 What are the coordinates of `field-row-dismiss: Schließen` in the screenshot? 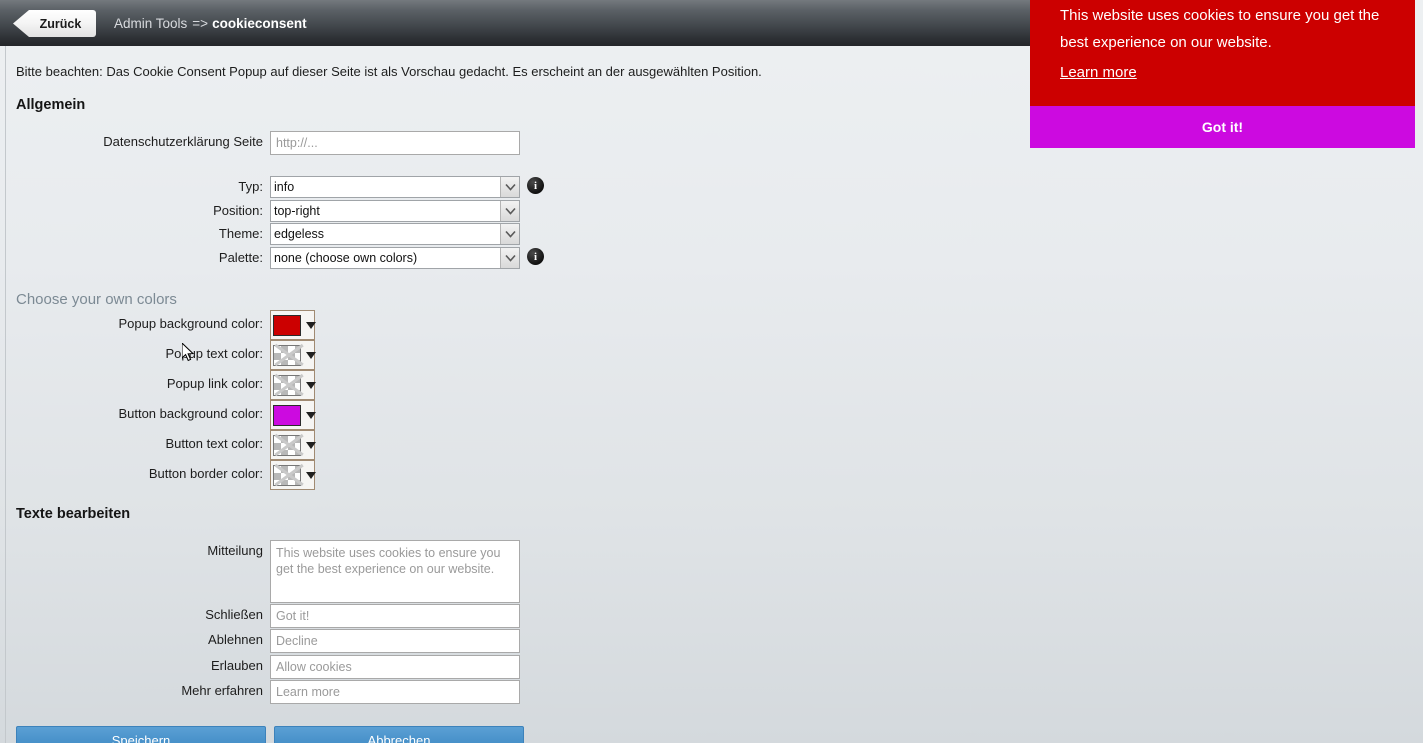 It's located at (268, 616).